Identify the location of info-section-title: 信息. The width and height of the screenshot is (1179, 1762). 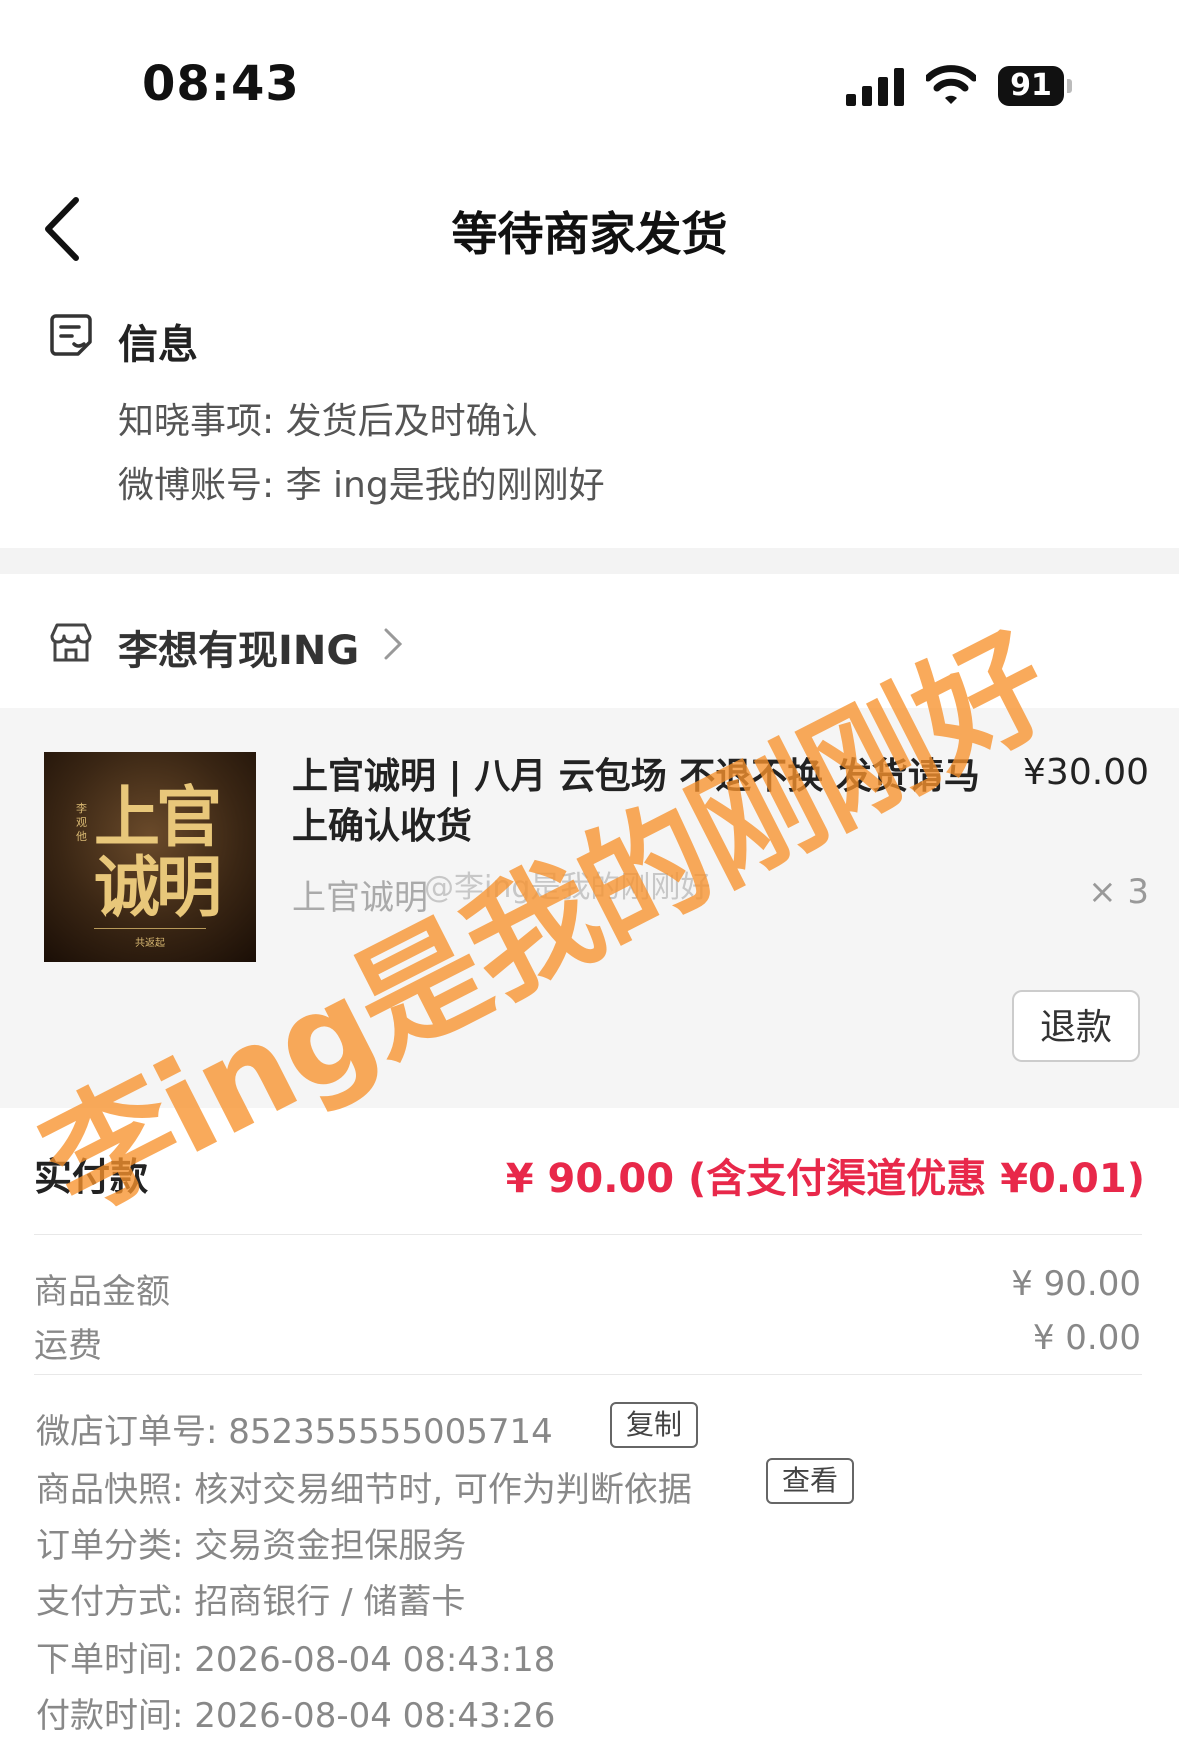
(158, 345).